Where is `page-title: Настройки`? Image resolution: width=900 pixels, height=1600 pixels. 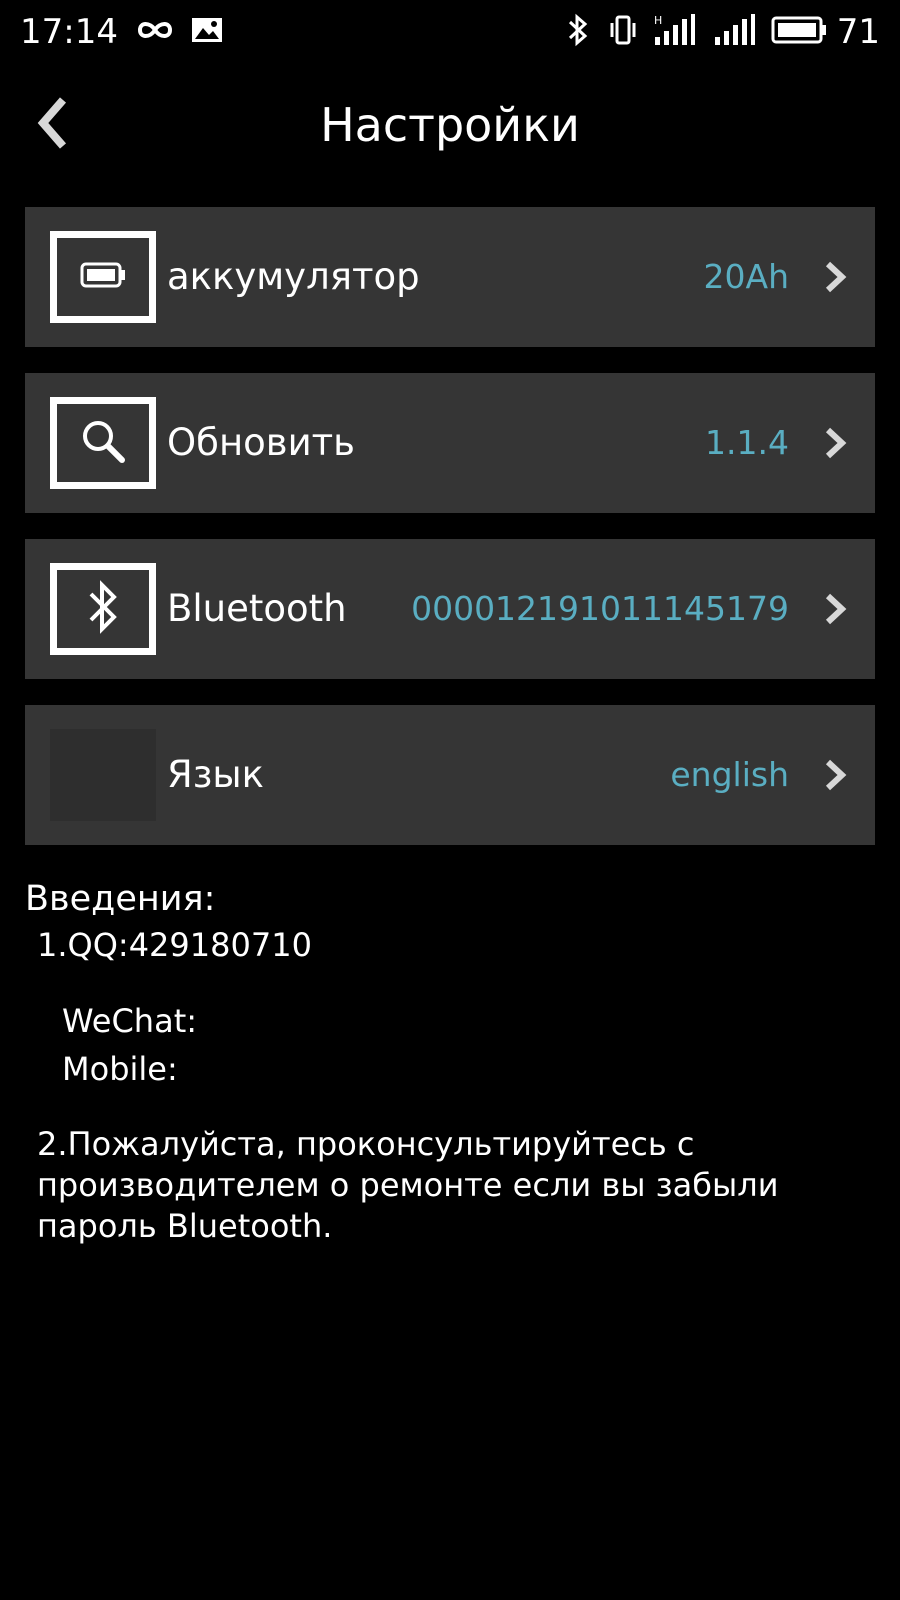 page-title: Настройки is located at coordinates (450, 125).